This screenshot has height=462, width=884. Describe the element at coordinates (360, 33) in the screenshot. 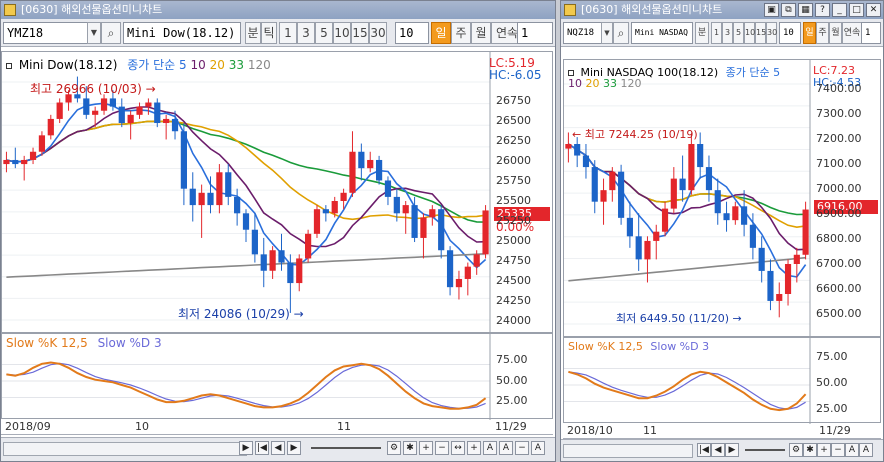

I see `left-period-button-4: 15` at that location.